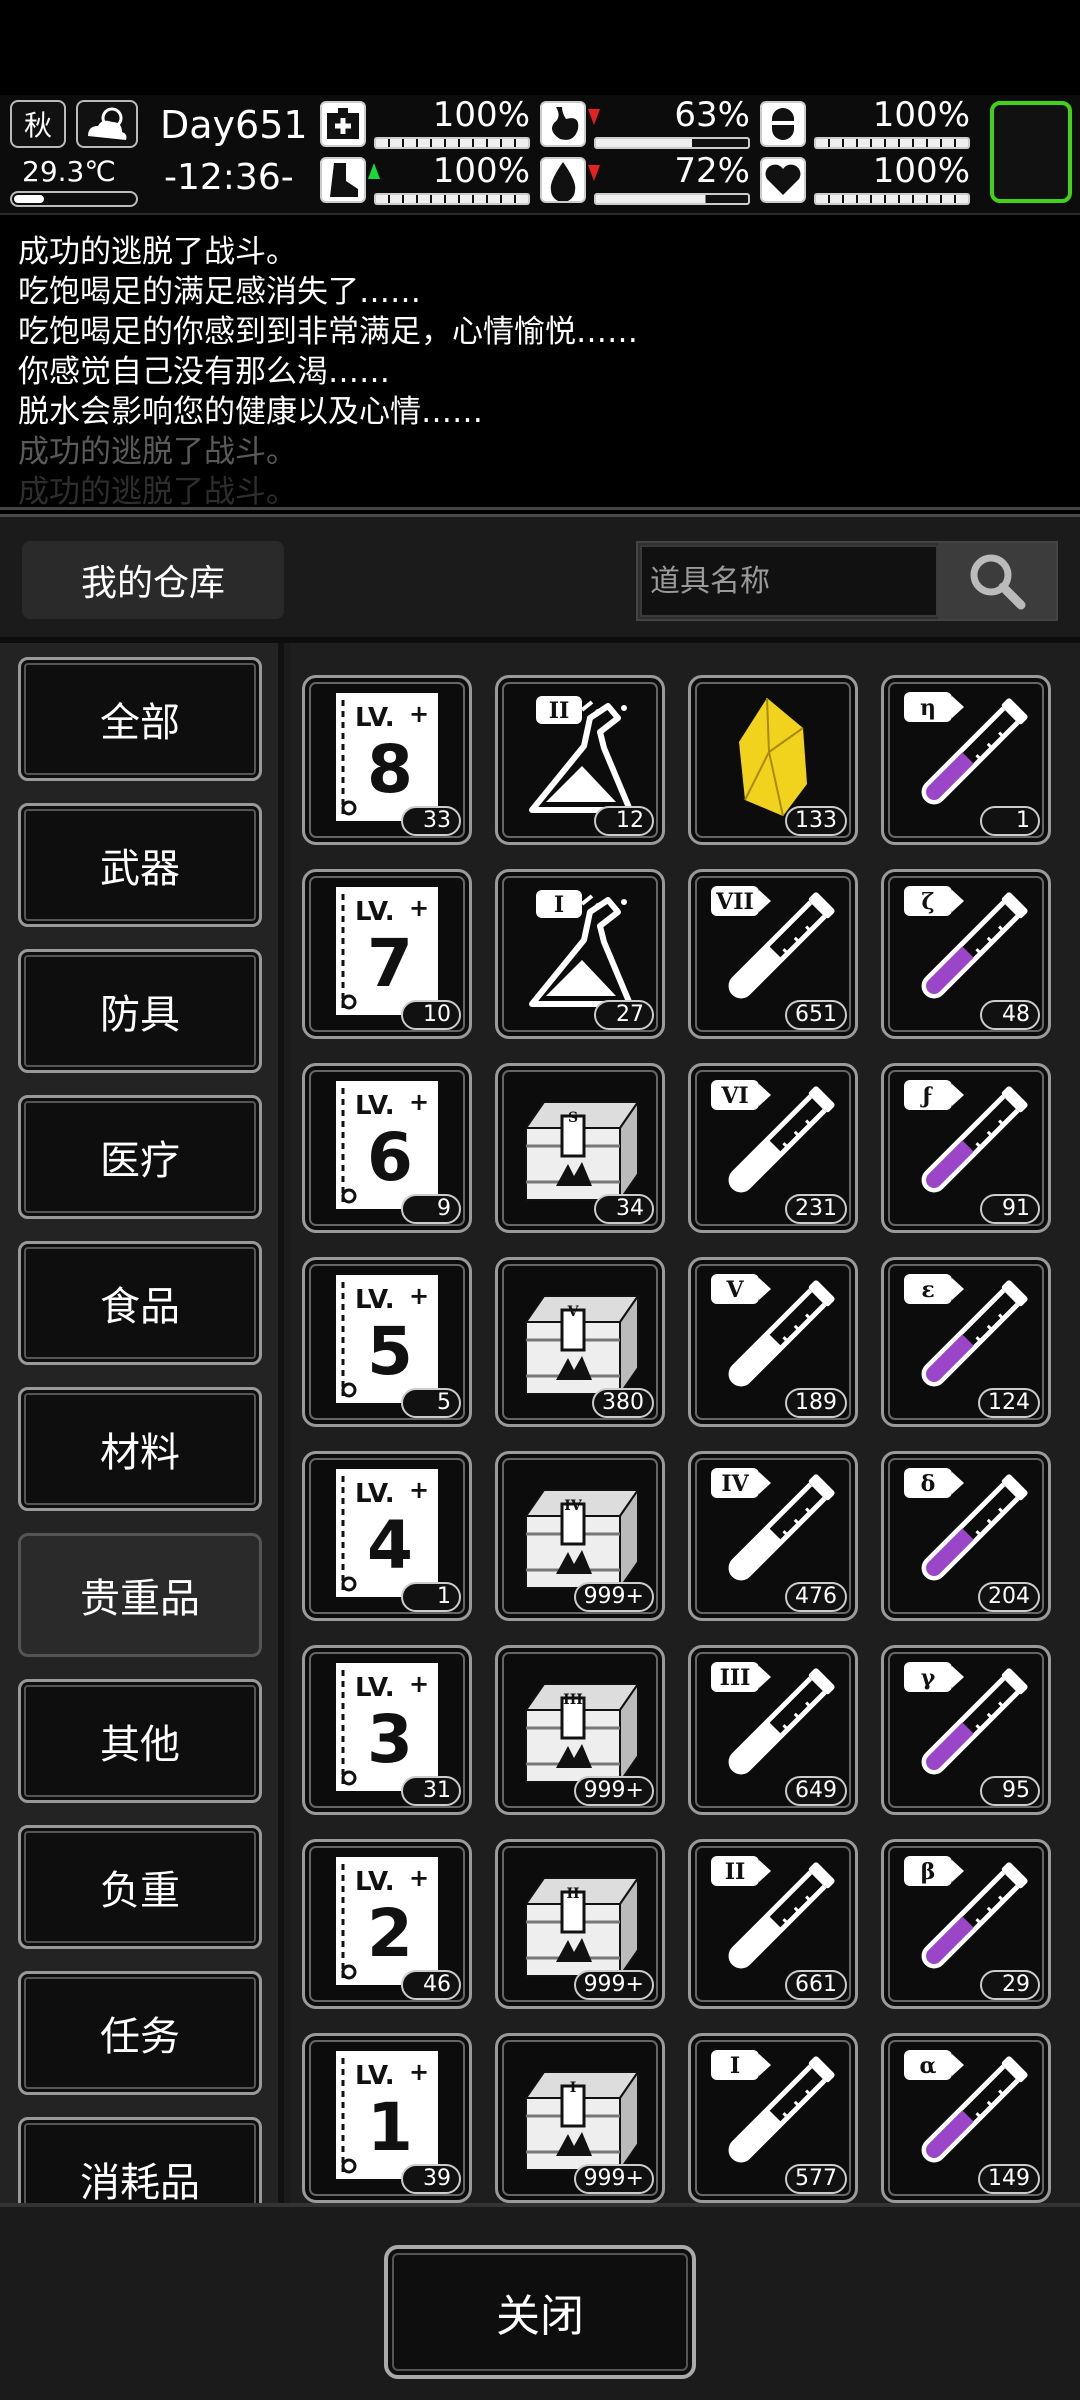 The width and height of the screenshot is (1080, 2400). What do you see at coordinates (966, 1148) in the screenshot?
I see `inventory-slot: ϝ 91` at bounding box center [966, 1148].